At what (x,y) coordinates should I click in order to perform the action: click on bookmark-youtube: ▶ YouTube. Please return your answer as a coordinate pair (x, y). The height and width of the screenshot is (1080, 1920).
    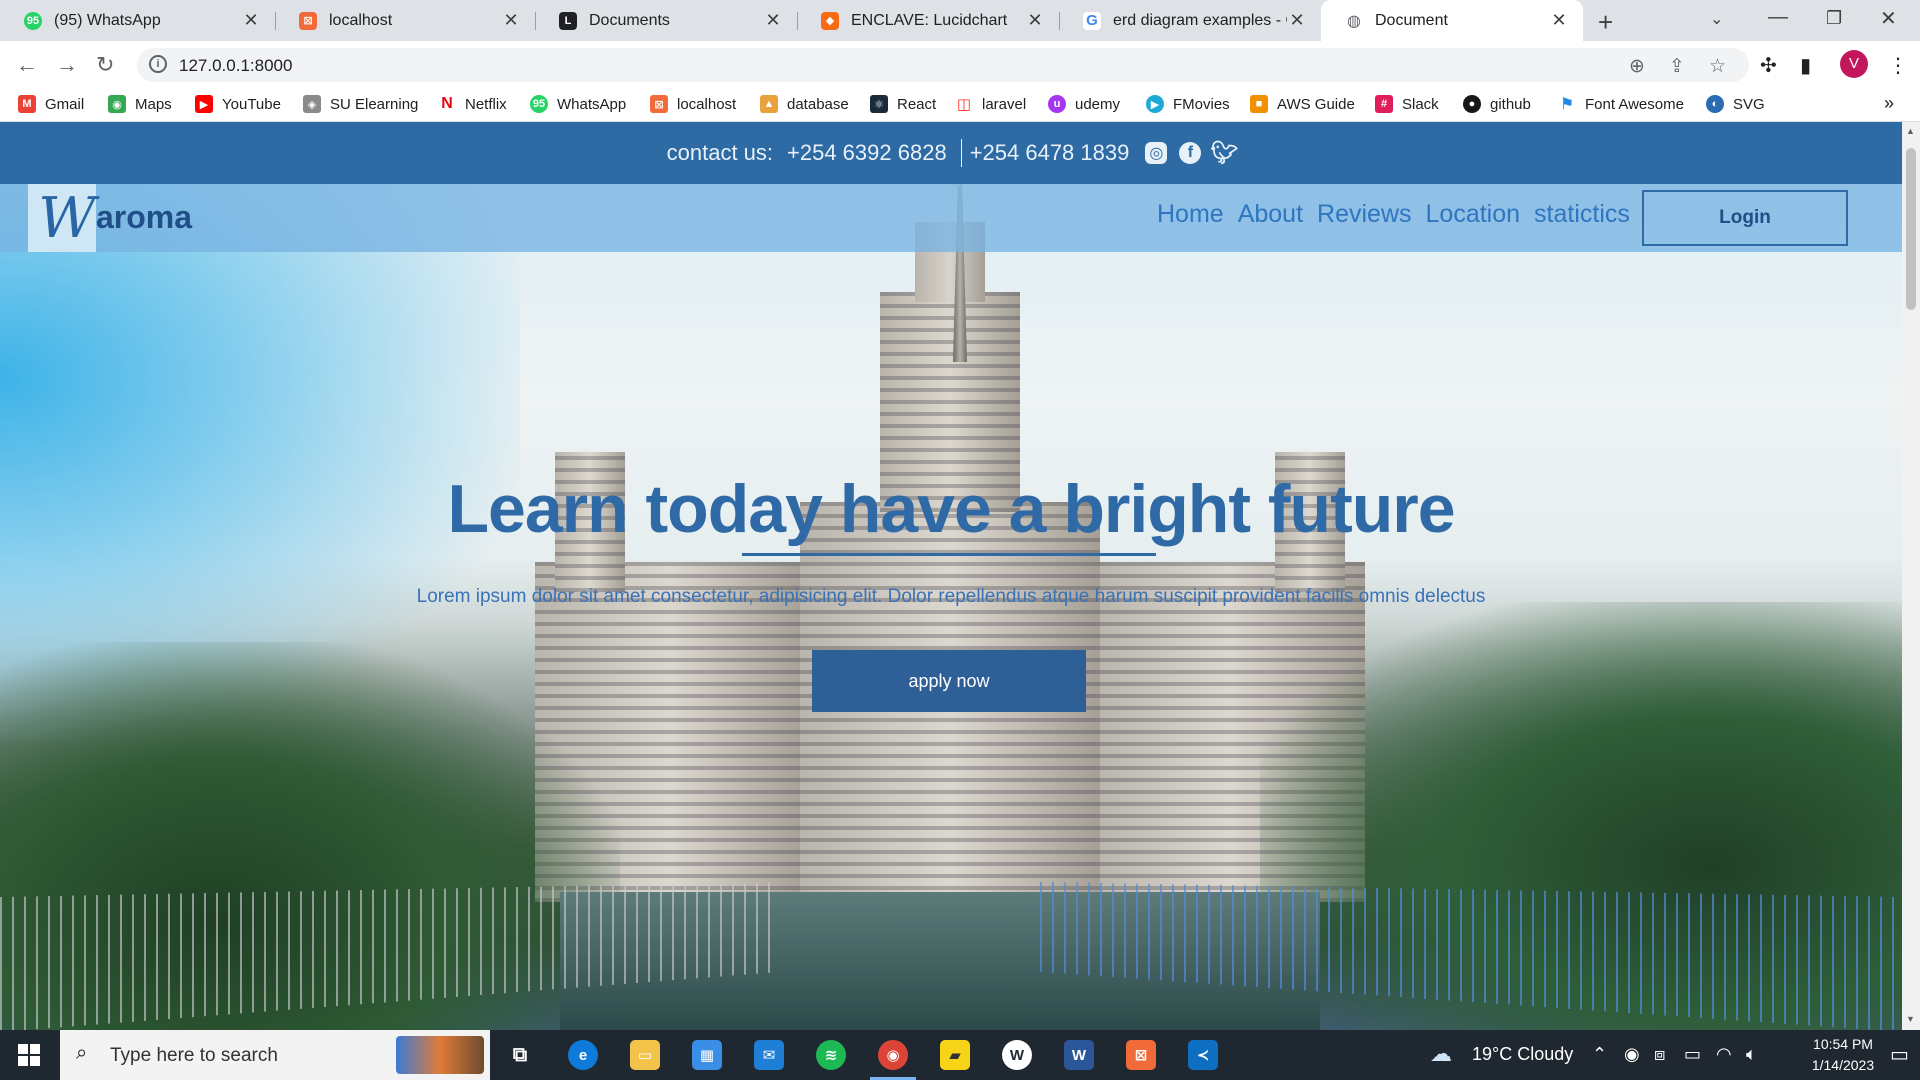
    Looking at the image, I should click on (238, 104).